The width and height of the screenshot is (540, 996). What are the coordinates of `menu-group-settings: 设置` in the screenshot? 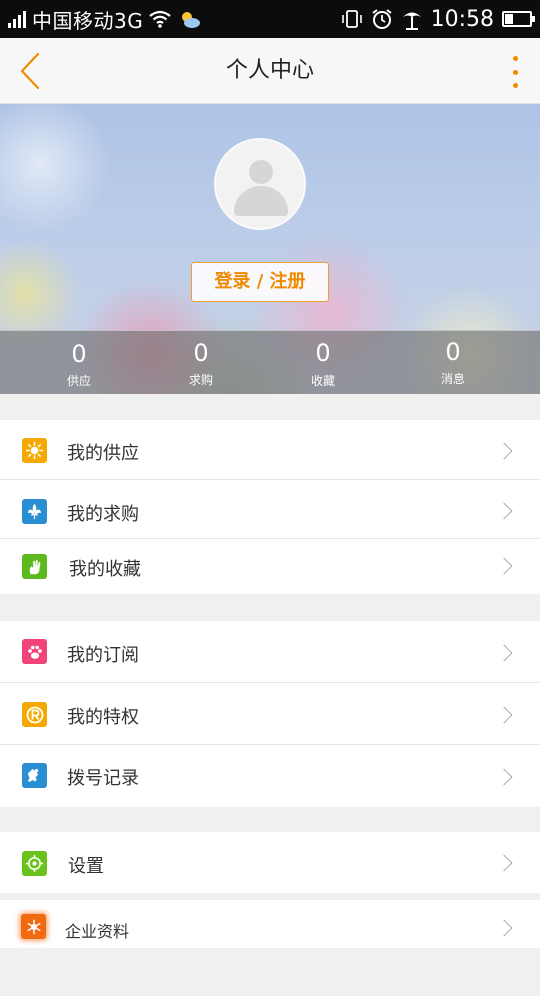 It's located at (270, 862).